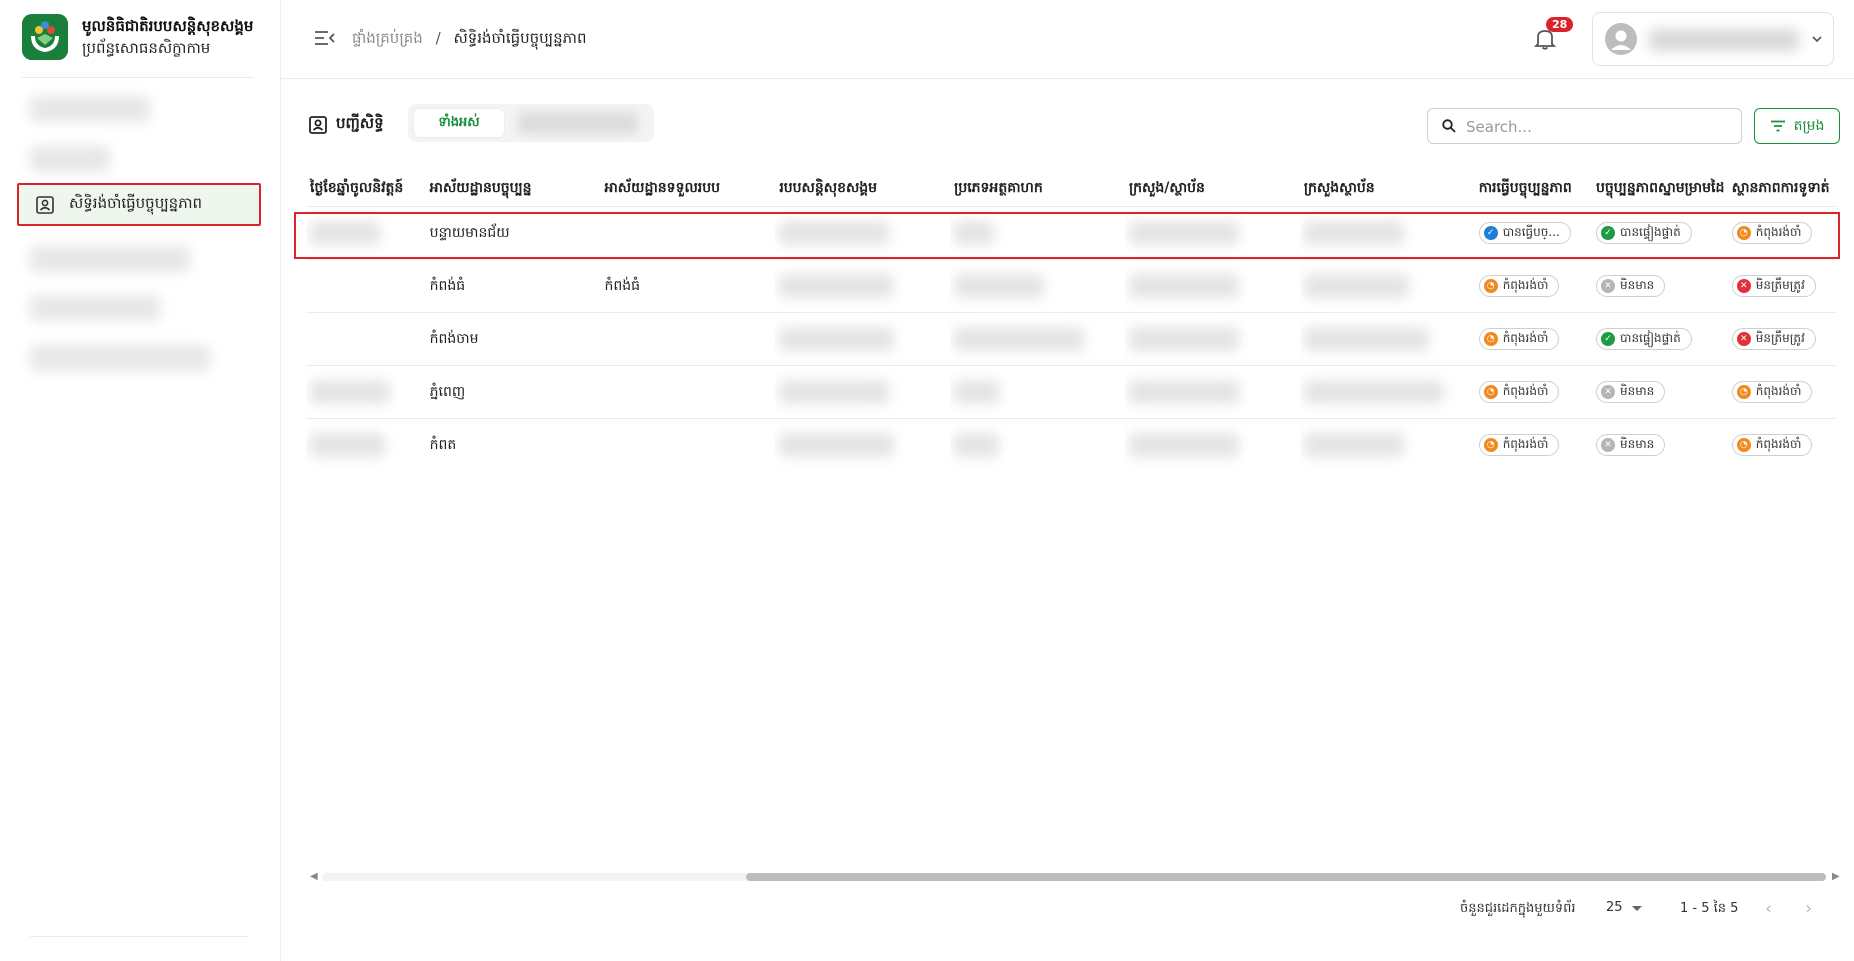 This screenshot has width=1854, height=961. Describe the element at coordinates (1809, 125) in the screenshot. I see `filter-label: តម្រង` at that location.